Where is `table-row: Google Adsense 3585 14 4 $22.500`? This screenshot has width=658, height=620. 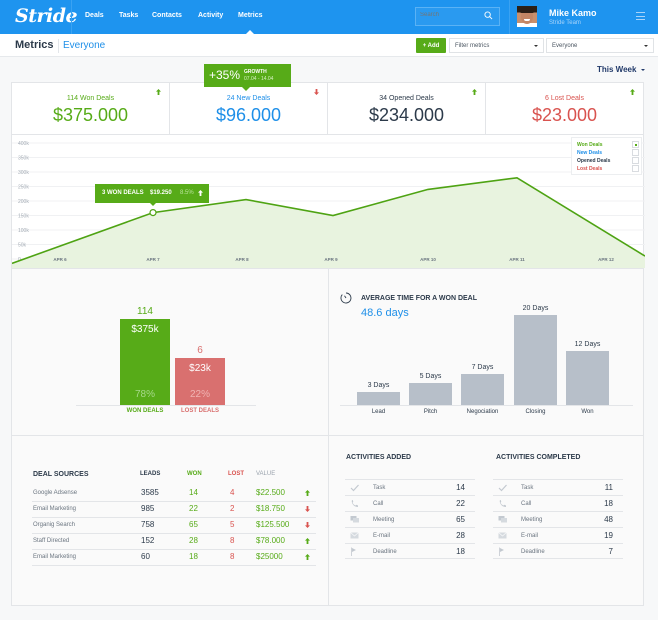 table-row: Google Adsense 3585 14 4 $22.500 is located at coordinates (174, 494).